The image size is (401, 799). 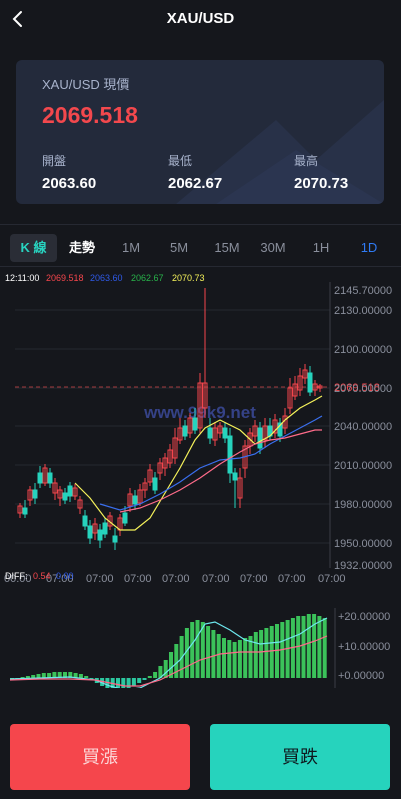 What do you see at coordinates (22, 278) in the screenshot?
I see `info-time: 12:11:00` at bounding box center [22, 278].